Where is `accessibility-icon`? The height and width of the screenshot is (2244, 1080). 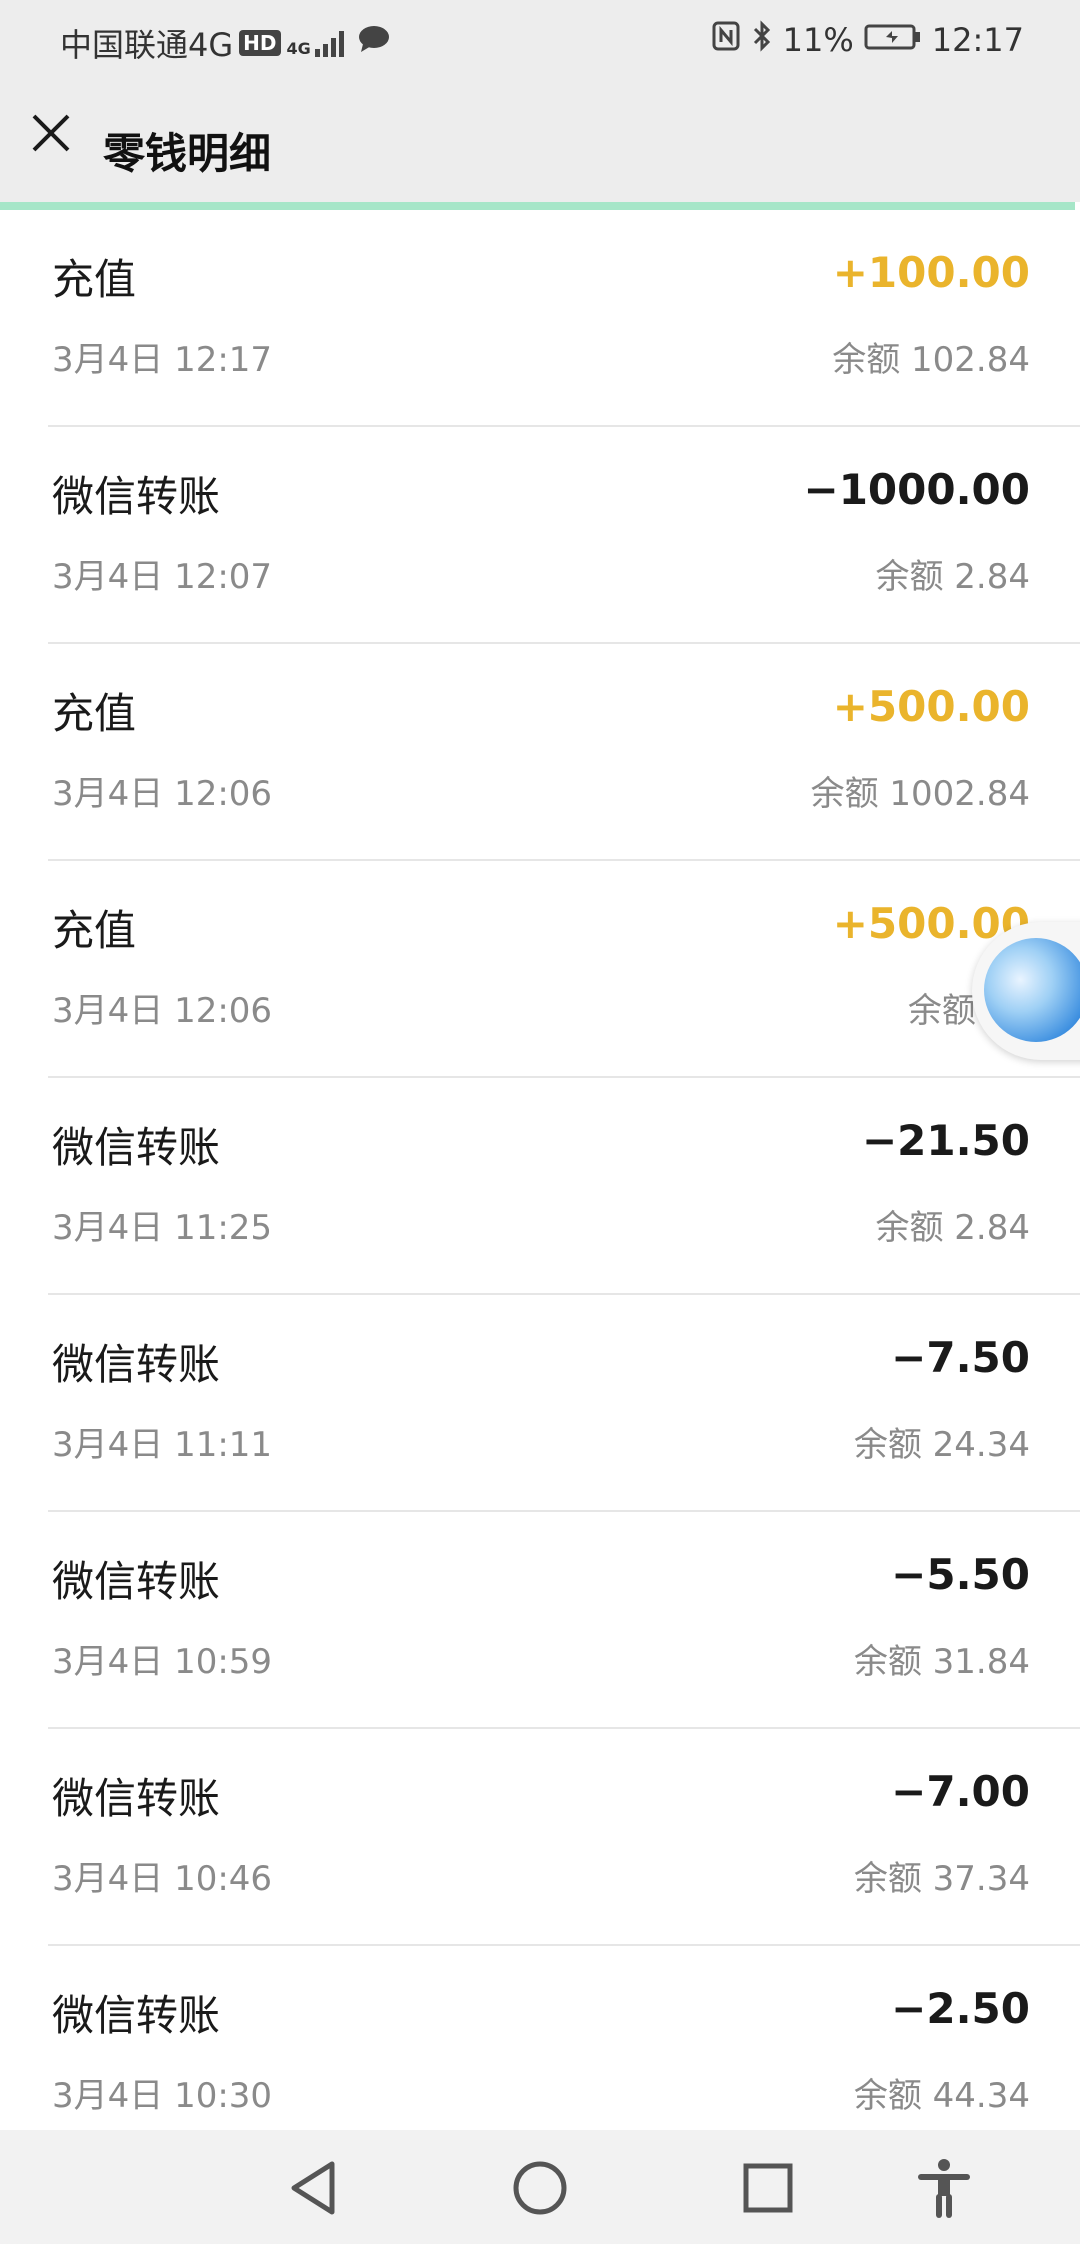 accessibility-icon is located at coordinates (944, 2188).